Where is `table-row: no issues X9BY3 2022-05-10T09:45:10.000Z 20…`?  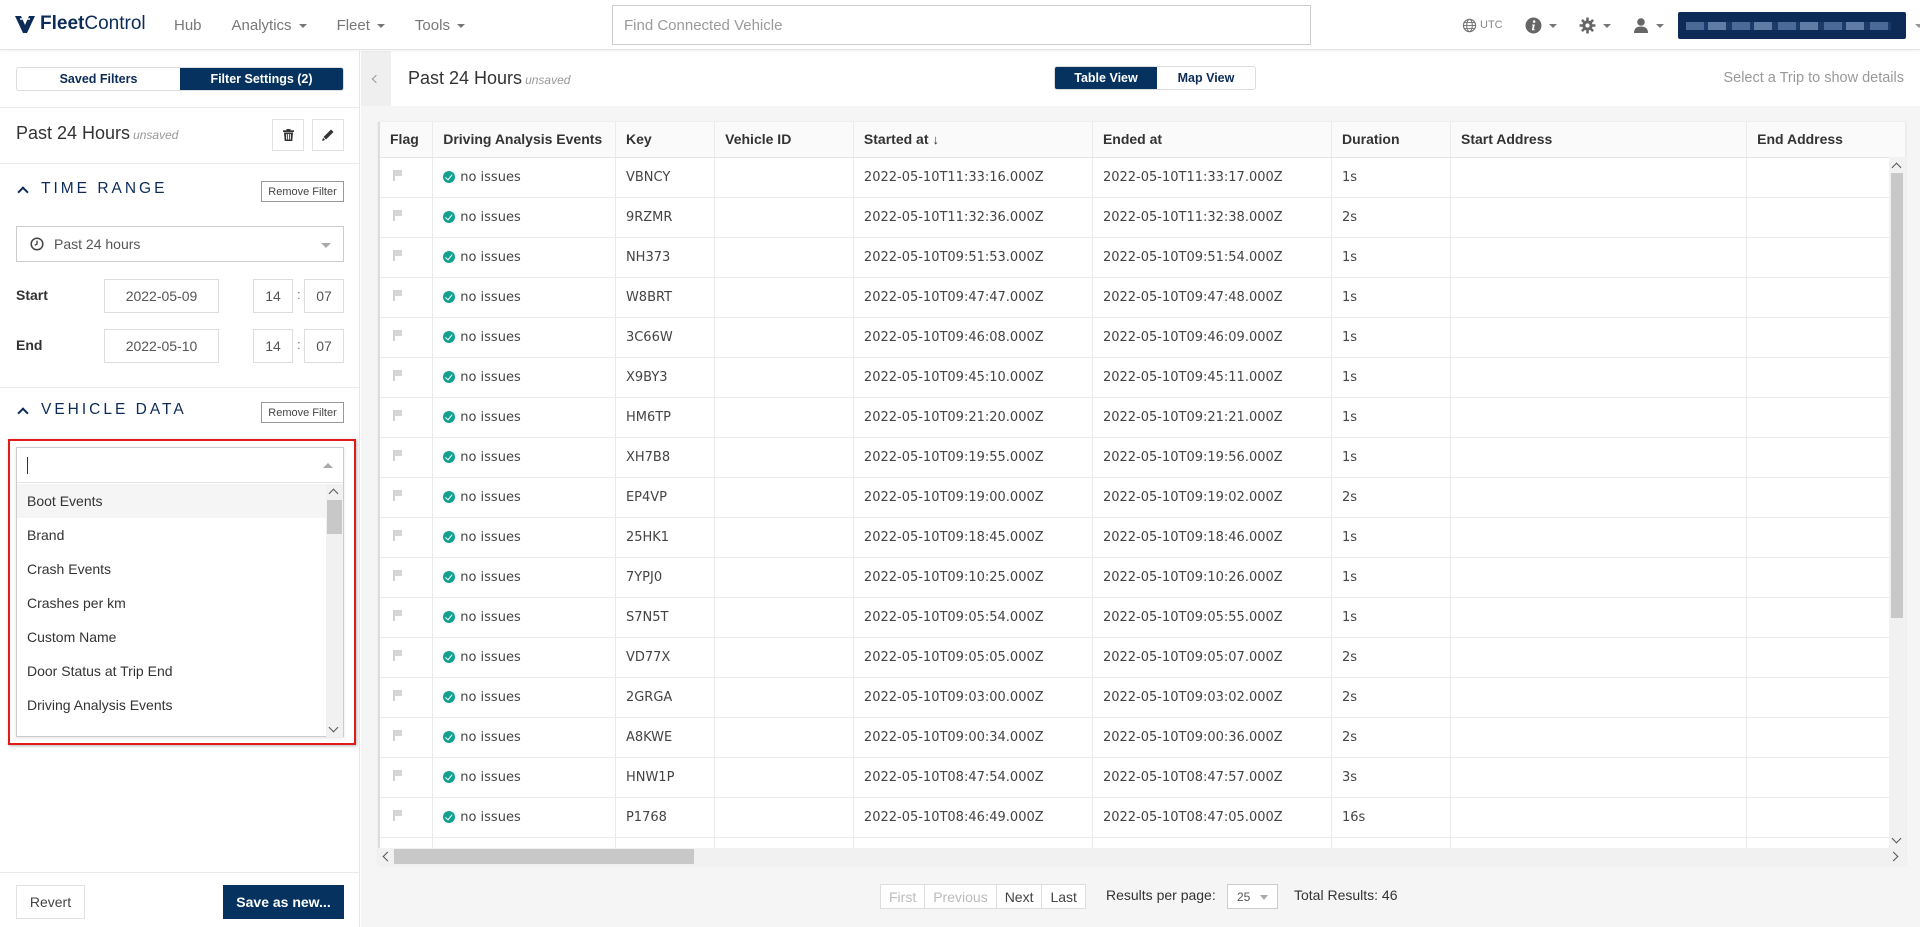 table-row: no issues X9BY3 2022-05-10T09:45:10.000Z 20… is located at coordinates (1143, 377).